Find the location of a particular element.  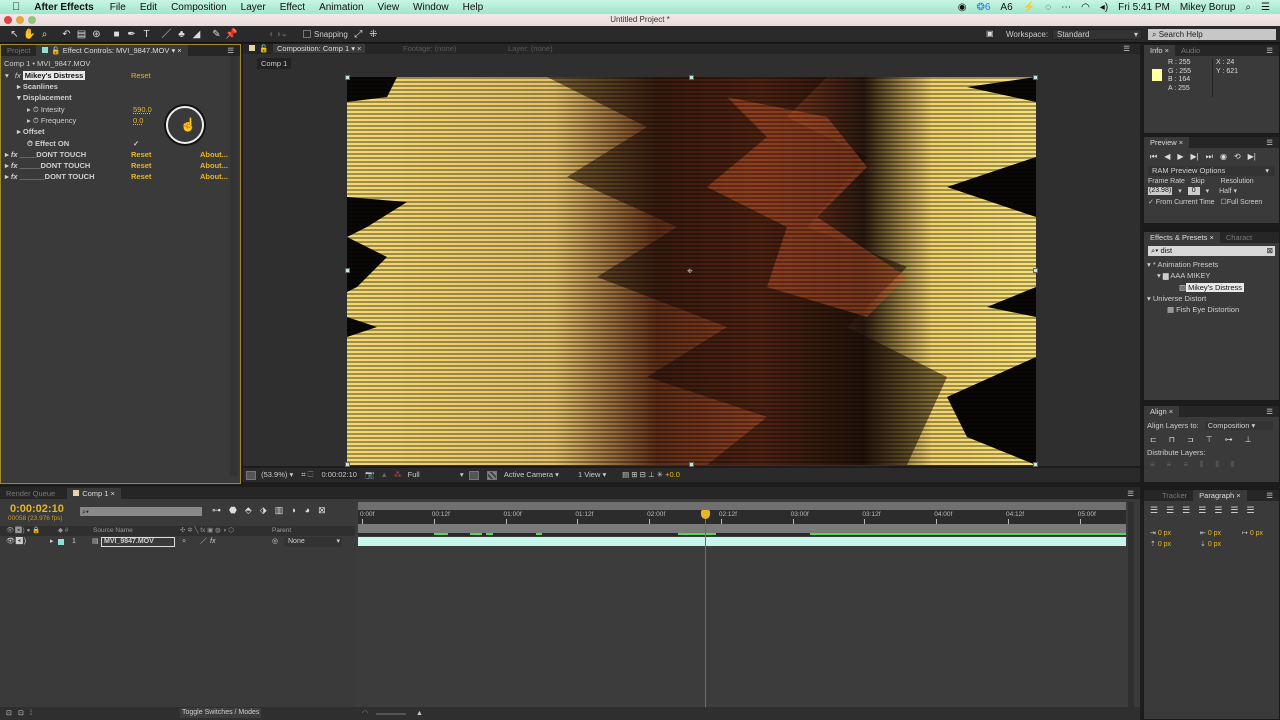

fx-switch-icon: fx is located at coordinates (212, 542).